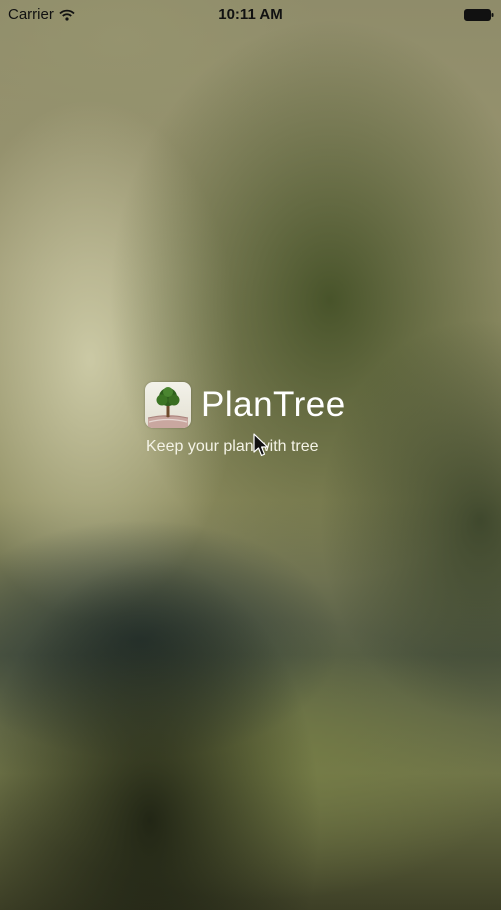  I want to click on battery-icon, so click(479, 15).